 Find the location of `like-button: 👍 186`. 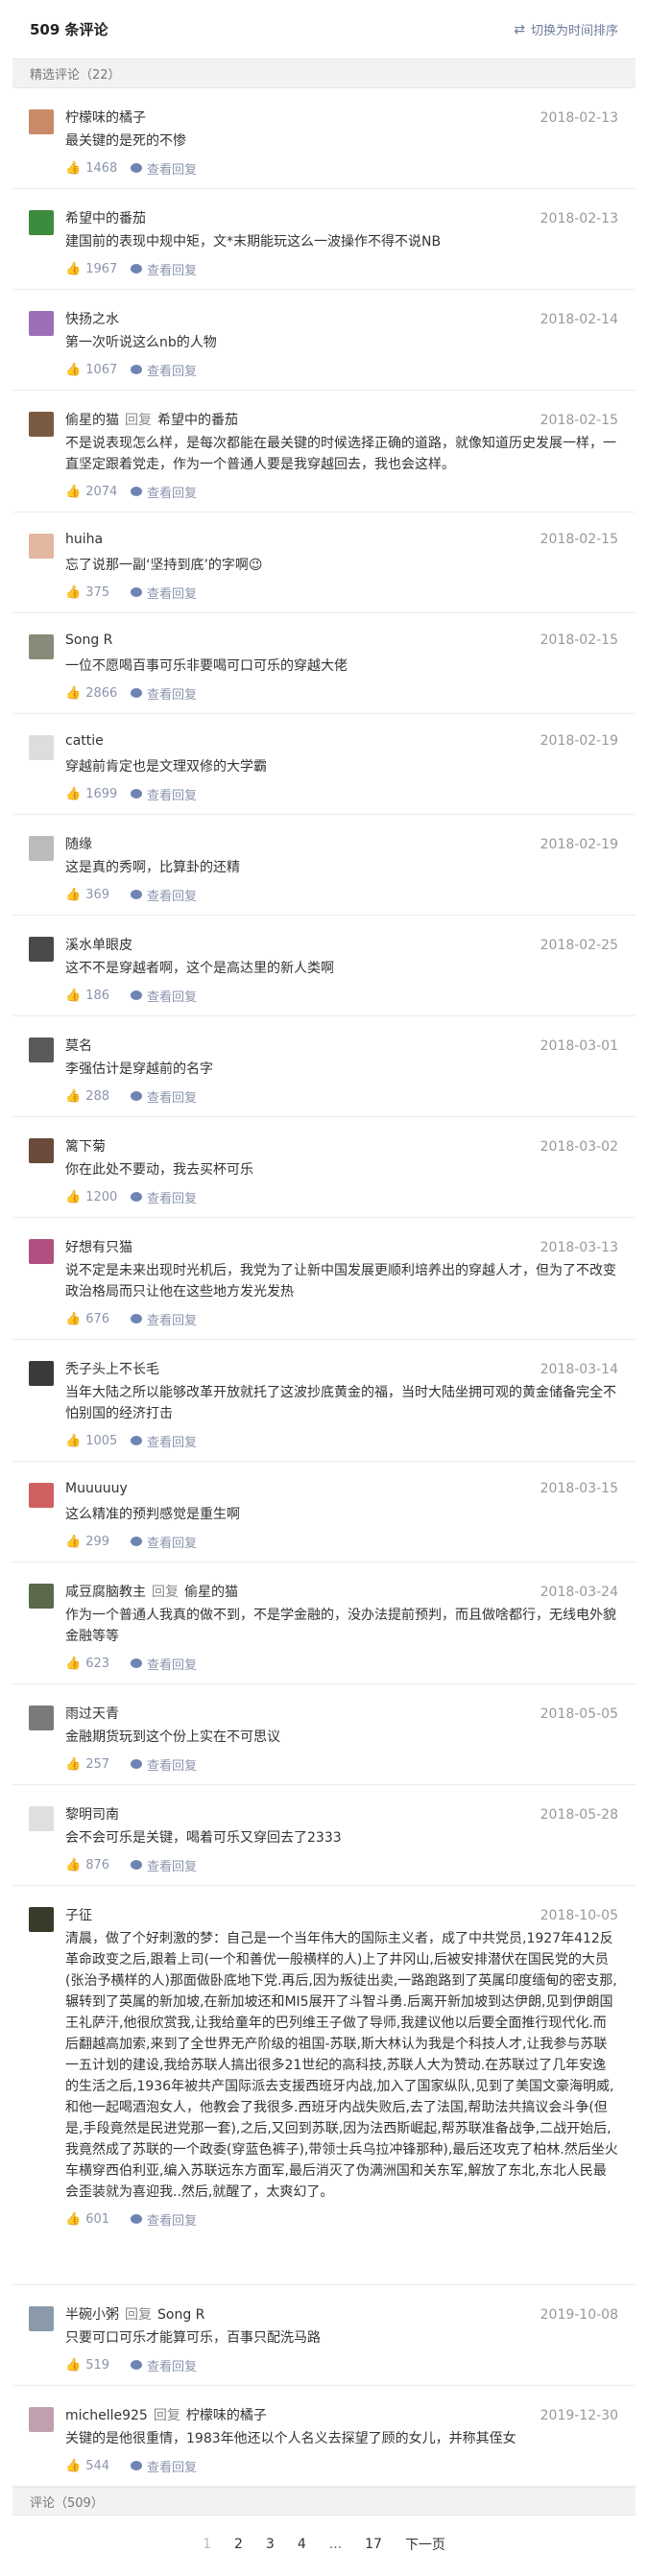

like-button: 👍 186 is located at coordinates (98, 996).